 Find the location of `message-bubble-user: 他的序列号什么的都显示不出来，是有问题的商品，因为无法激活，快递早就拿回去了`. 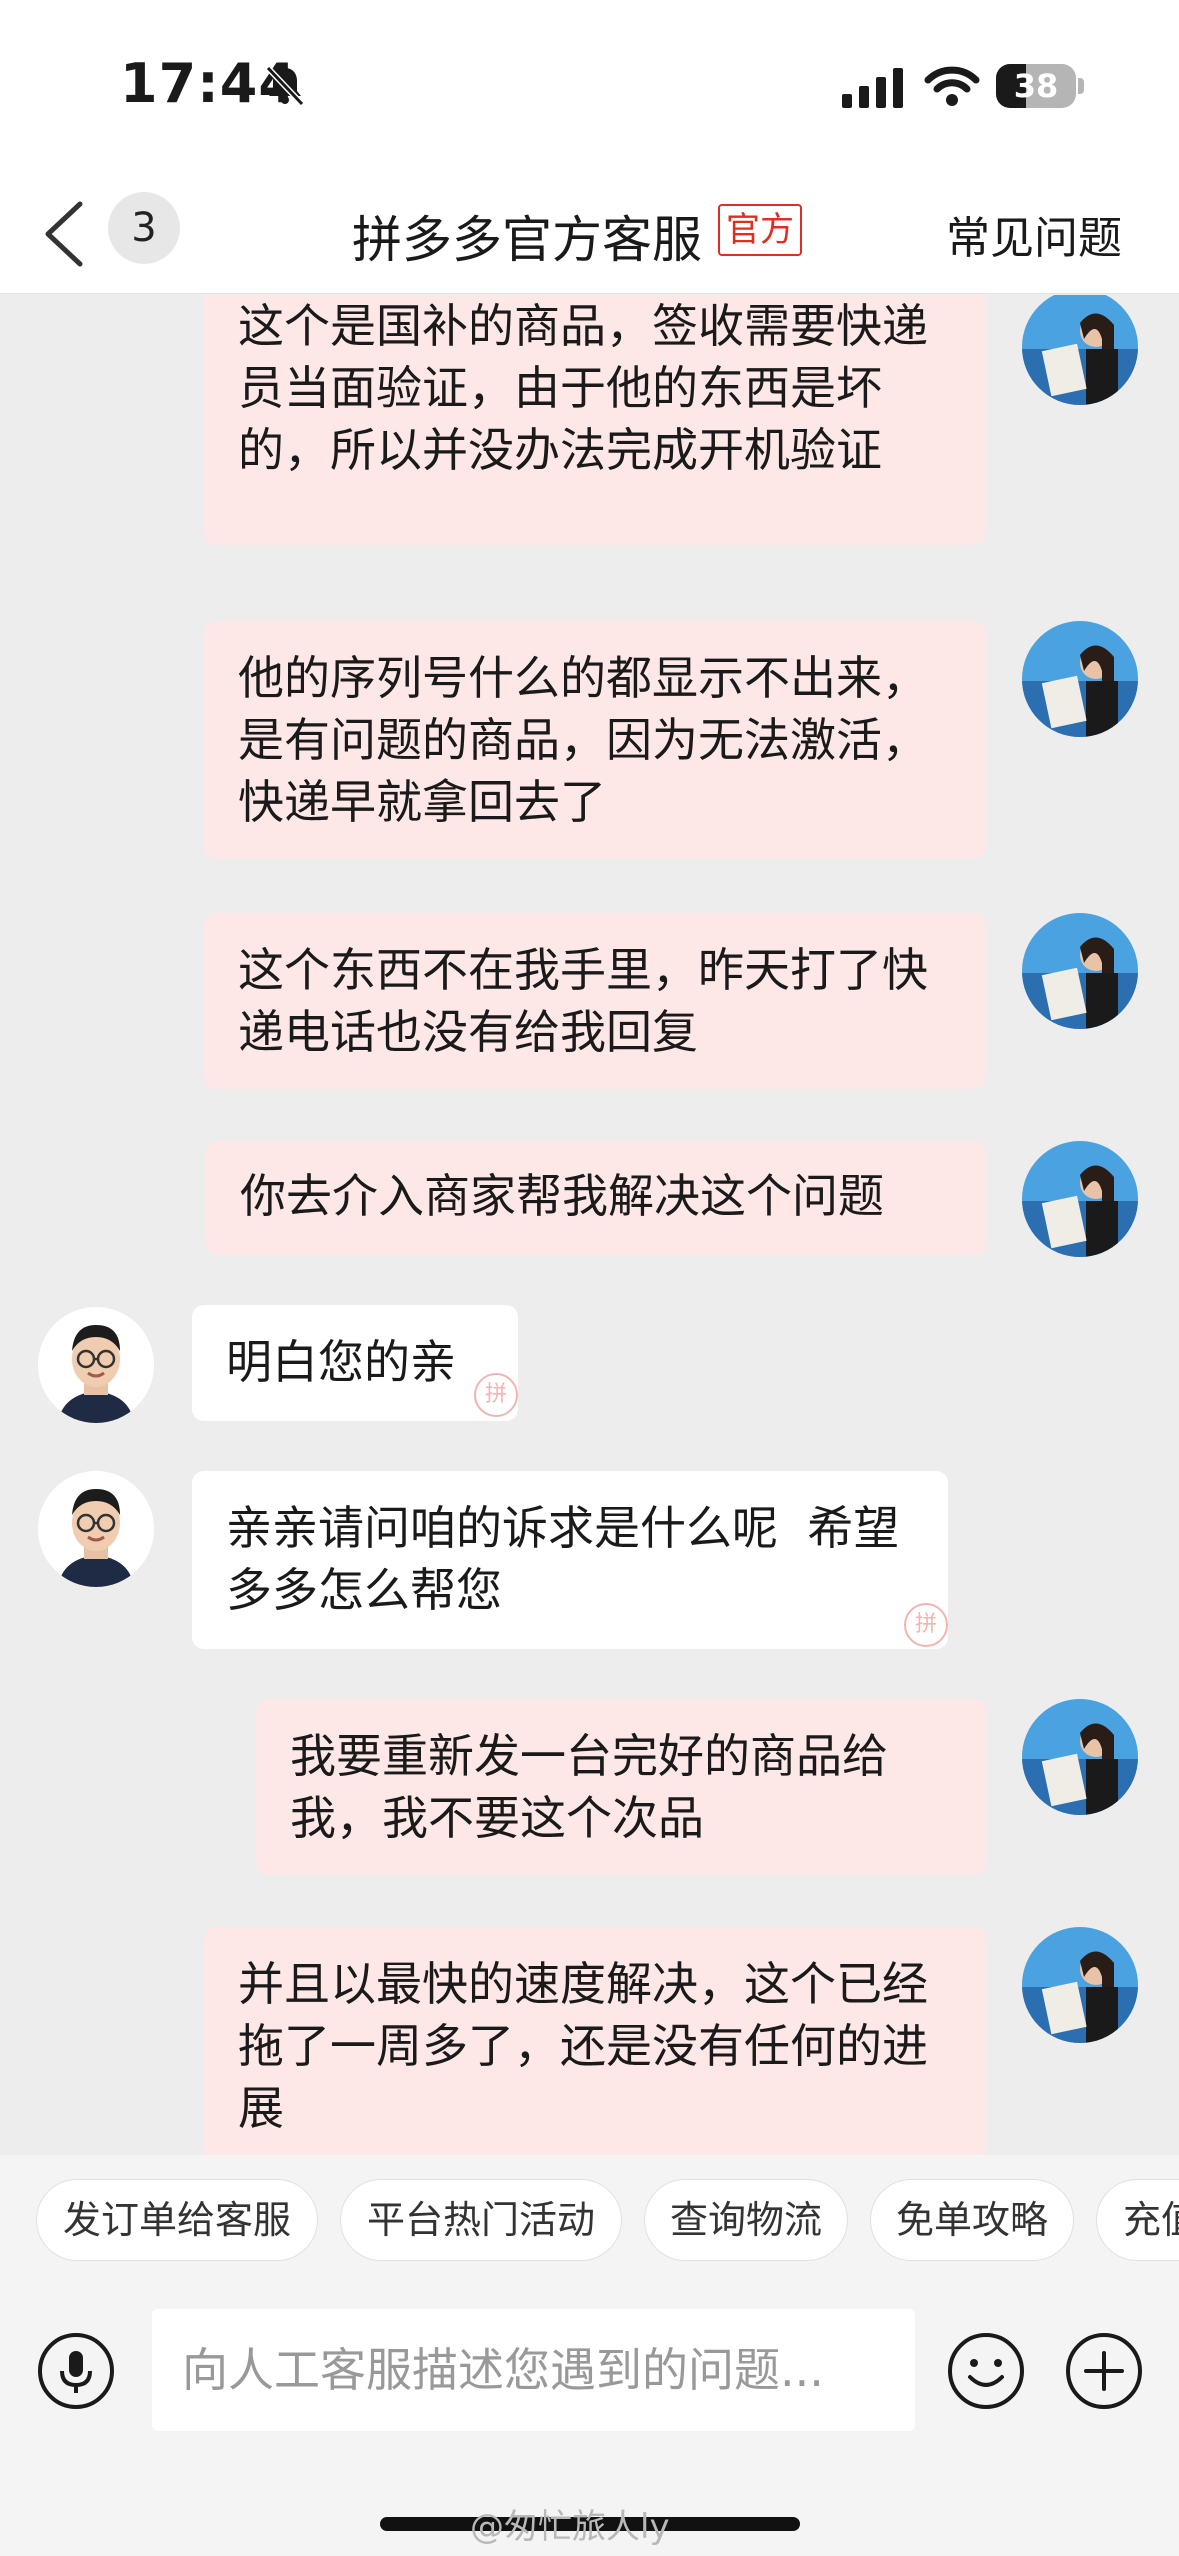

message-bubble-user: 他的序列号什么的都显示不出来，是有问题的商品，因为无法激活，快递早就拿回去了 is located at coordinates (595, 740).